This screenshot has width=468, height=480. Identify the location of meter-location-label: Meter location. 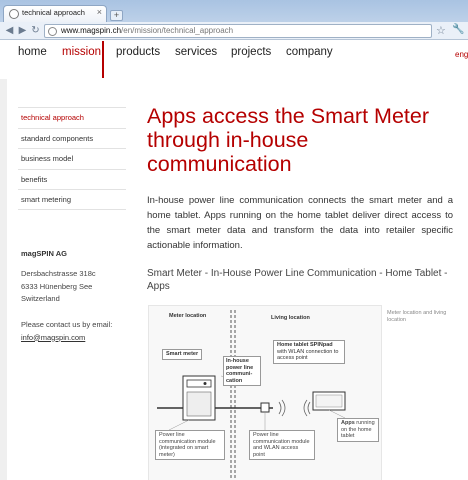
(188, 316).